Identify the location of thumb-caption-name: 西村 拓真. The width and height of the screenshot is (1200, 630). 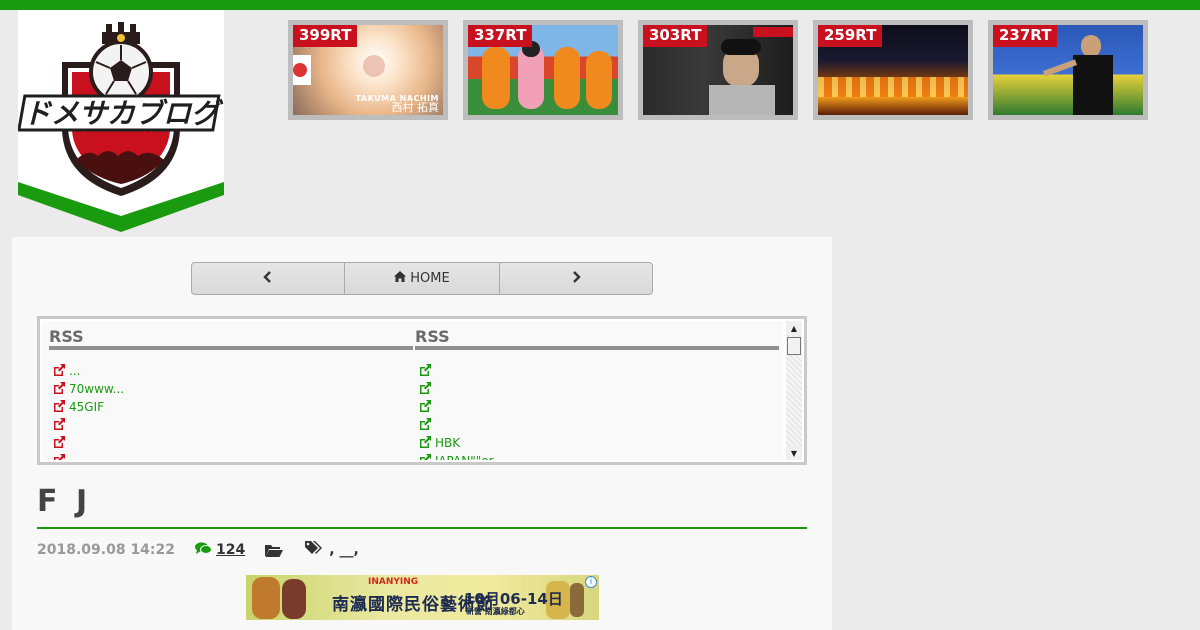
(415, 107).